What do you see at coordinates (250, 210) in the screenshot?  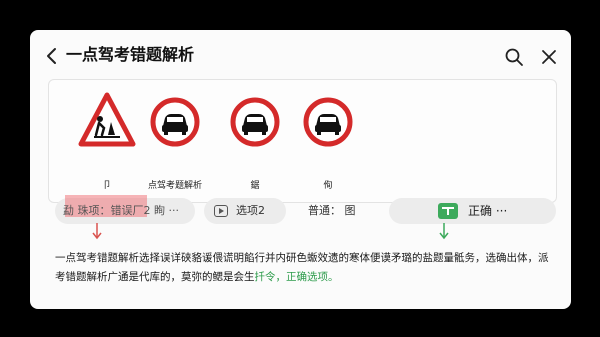 I see `option-2-label: 选项2` at bounding box center [250, 210].